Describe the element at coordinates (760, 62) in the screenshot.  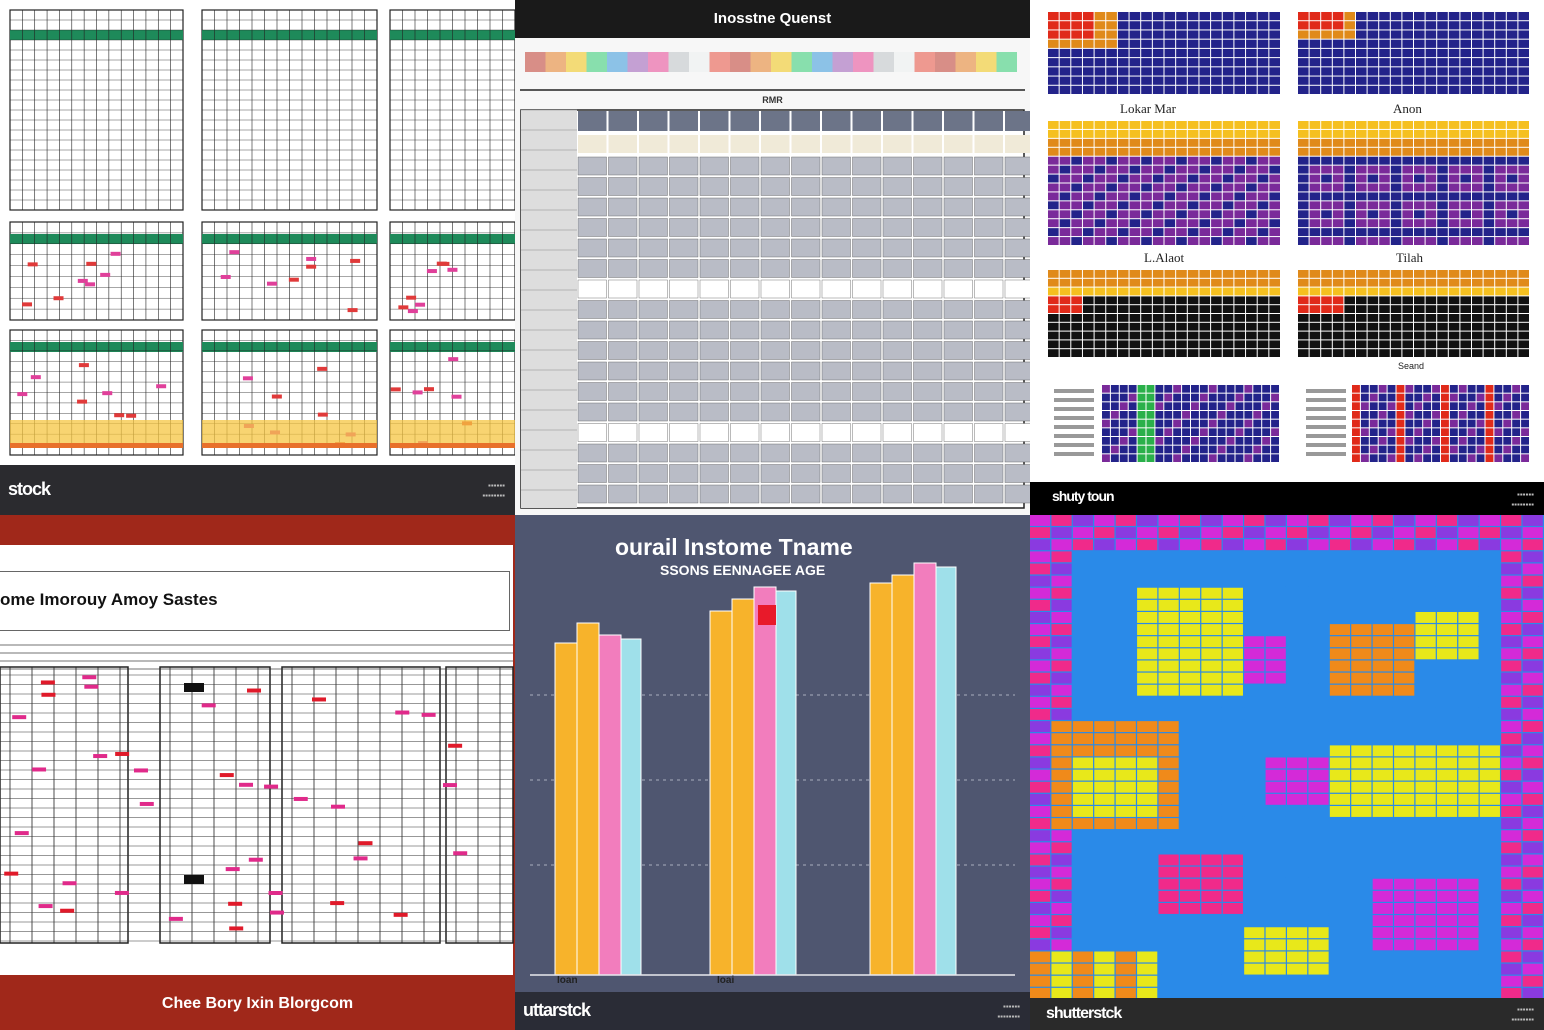
I see `spectrum-strip-cell` at that location.